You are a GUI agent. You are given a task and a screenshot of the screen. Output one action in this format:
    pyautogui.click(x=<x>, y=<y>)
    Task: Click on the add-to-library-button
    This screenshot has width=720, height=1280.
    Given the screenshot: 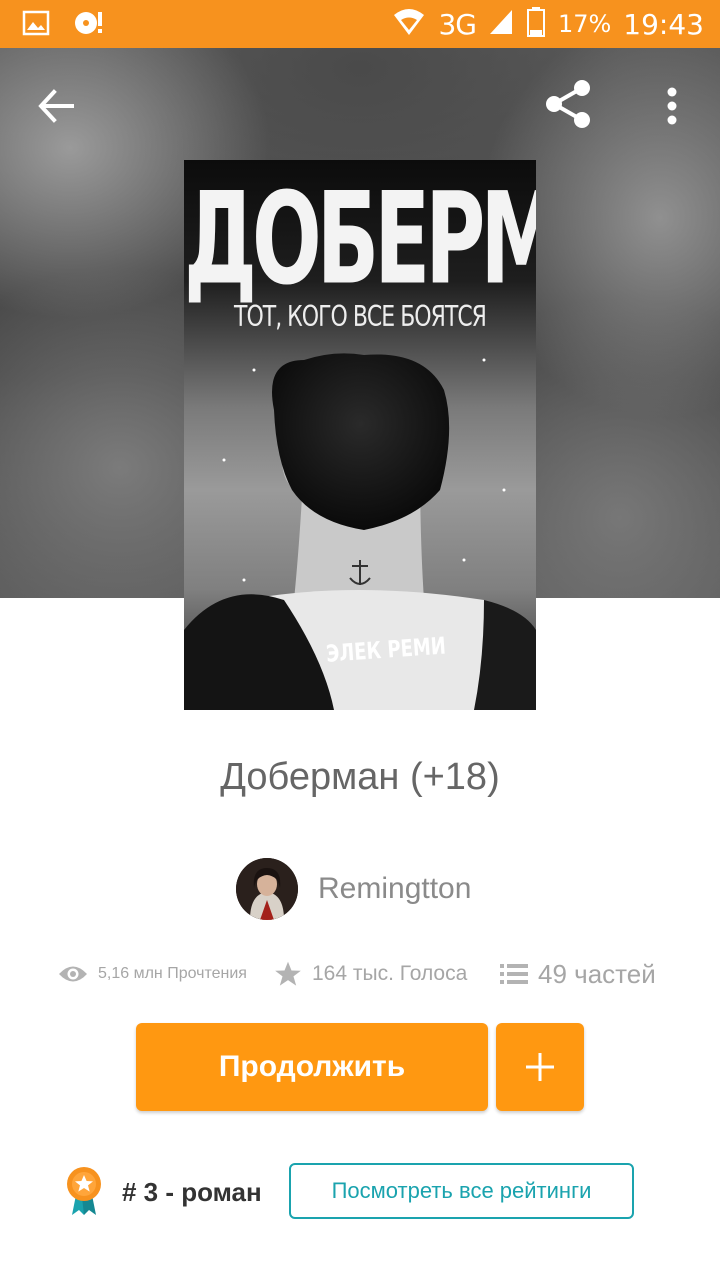 What is the action you would take?
    pyautogui.click(x=540, y=1067)
    